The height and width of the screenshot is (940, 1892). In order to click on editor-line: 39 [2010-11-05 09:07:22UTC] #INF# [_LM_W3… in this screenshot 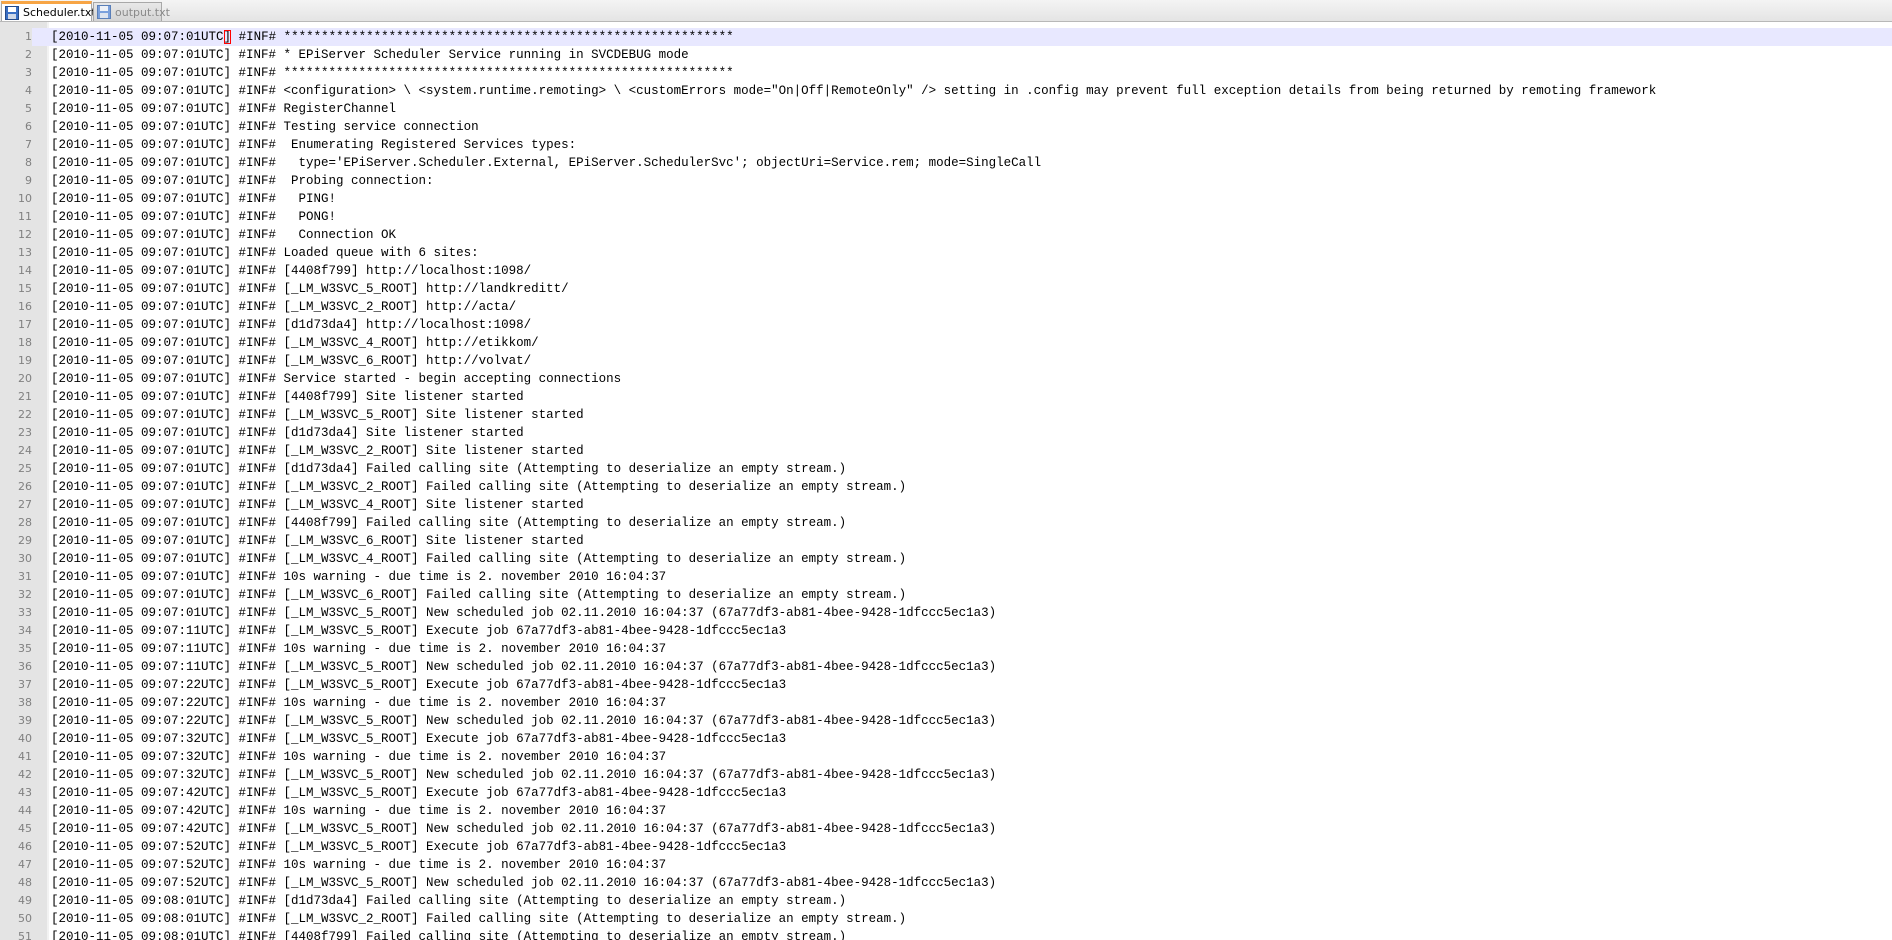, I will do `click(946, 721)`.